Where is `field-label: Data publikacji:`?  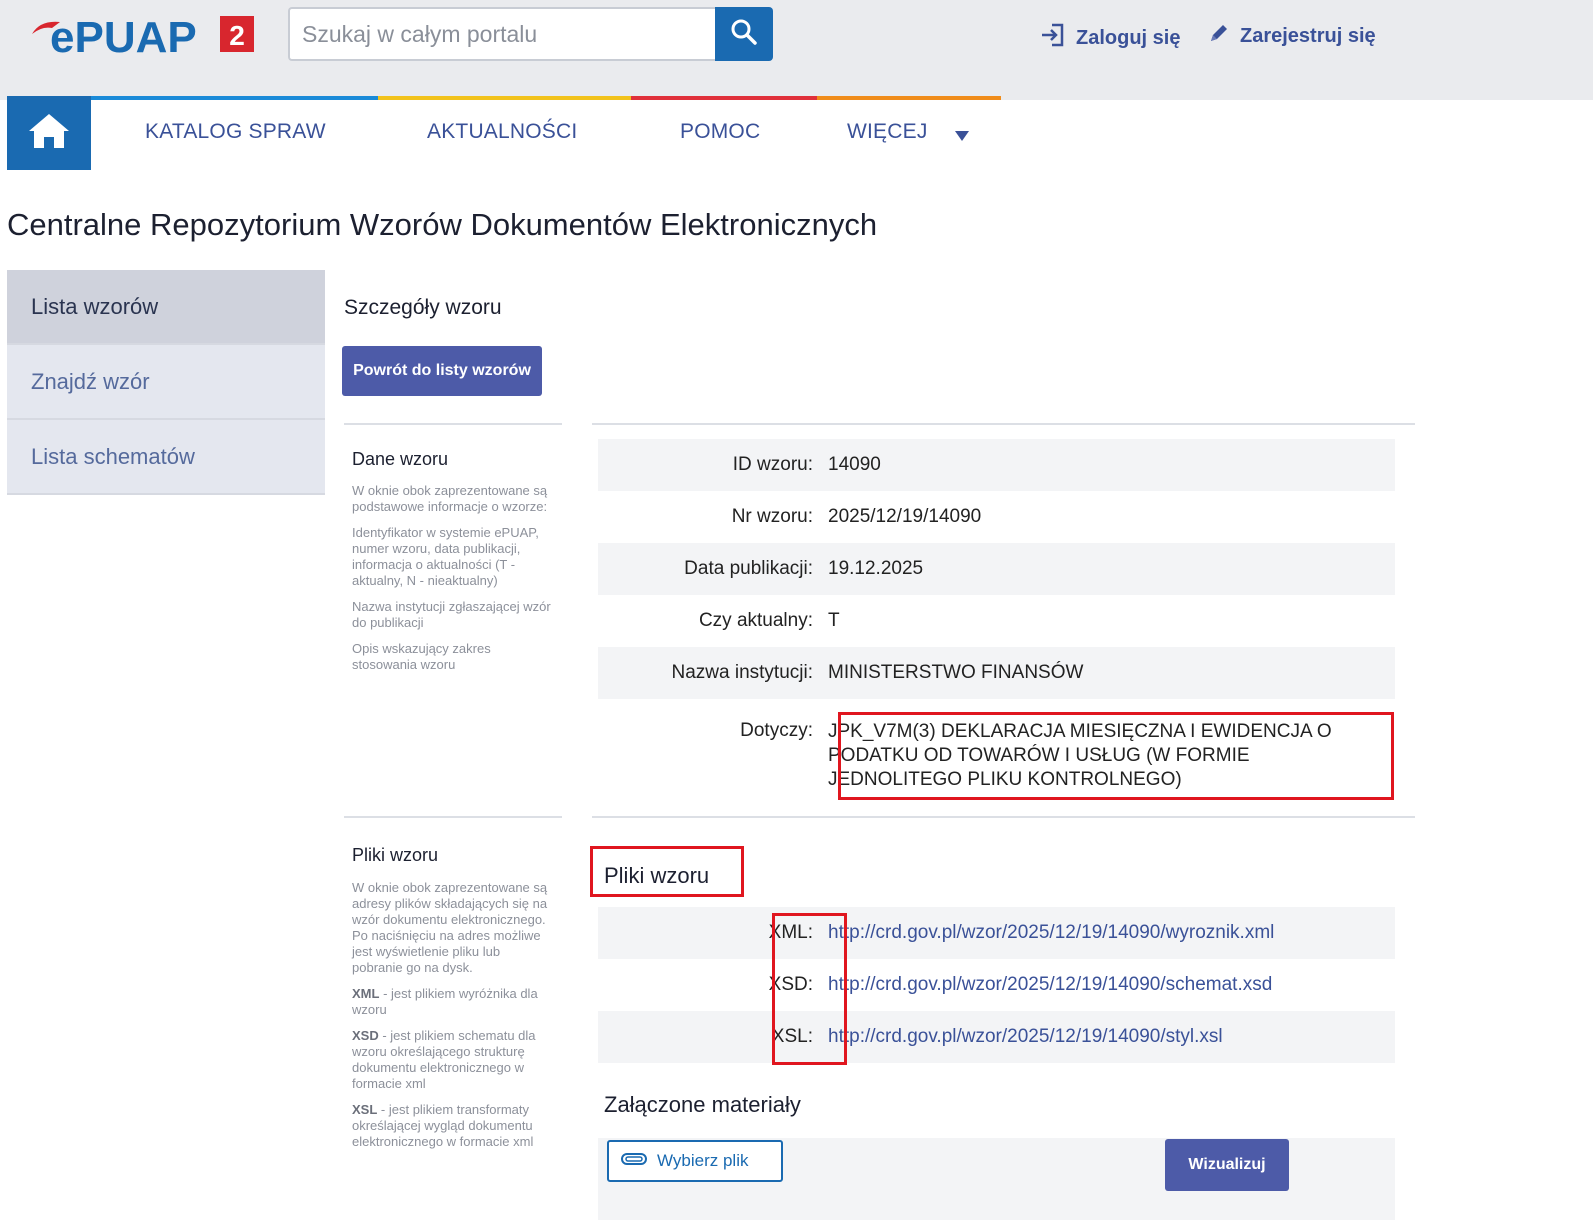
field-label: Data publikacji: is located at coordinates (748, 568).